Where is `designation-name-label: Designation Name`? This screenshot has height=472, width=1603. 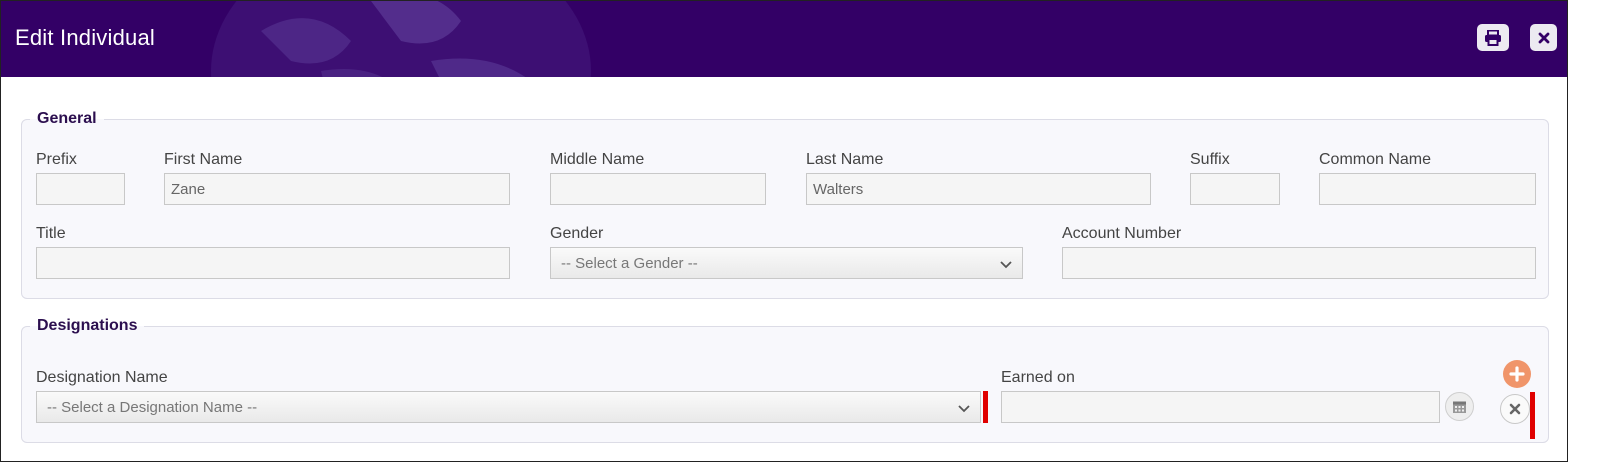 designation-name-label: Designation Name is located at coordinates (102, 377).